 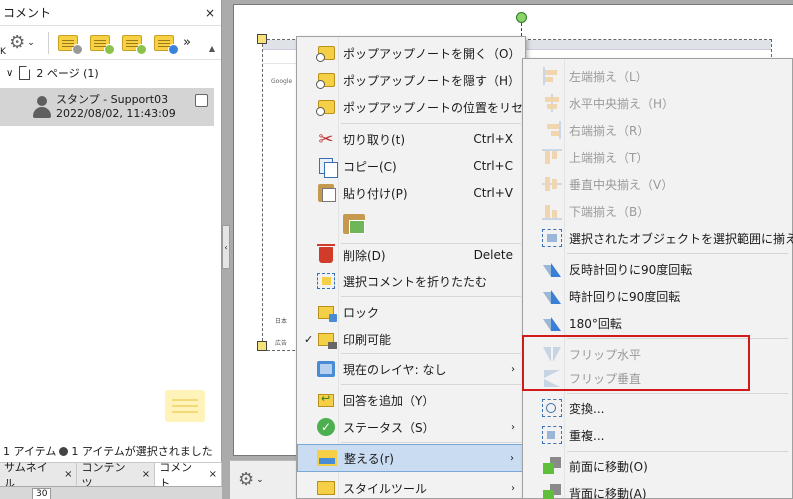 I want to click on bring-to-front-icon, so click(x=552, y=466).